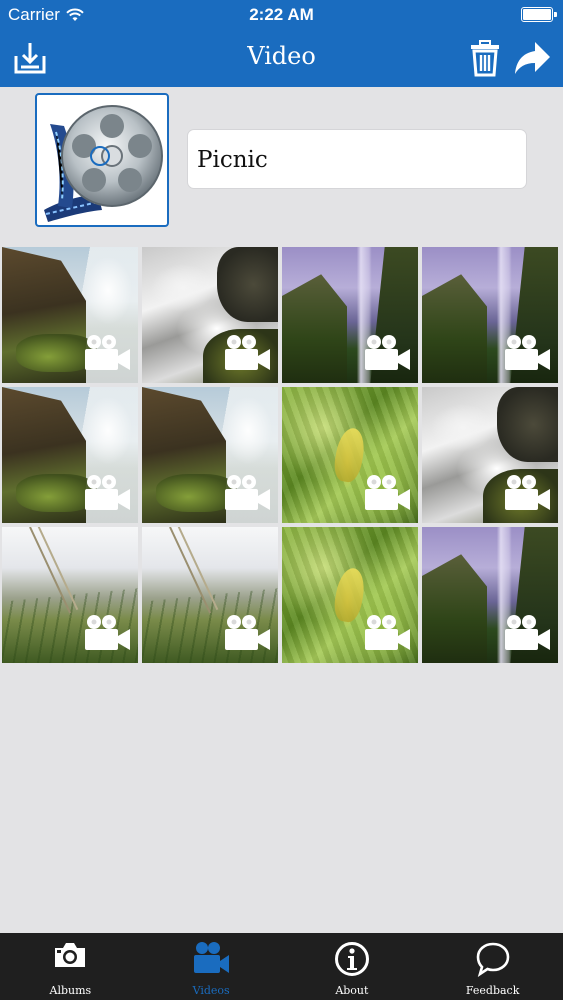  I want to click on album-thumbnail, so click(102, 160).